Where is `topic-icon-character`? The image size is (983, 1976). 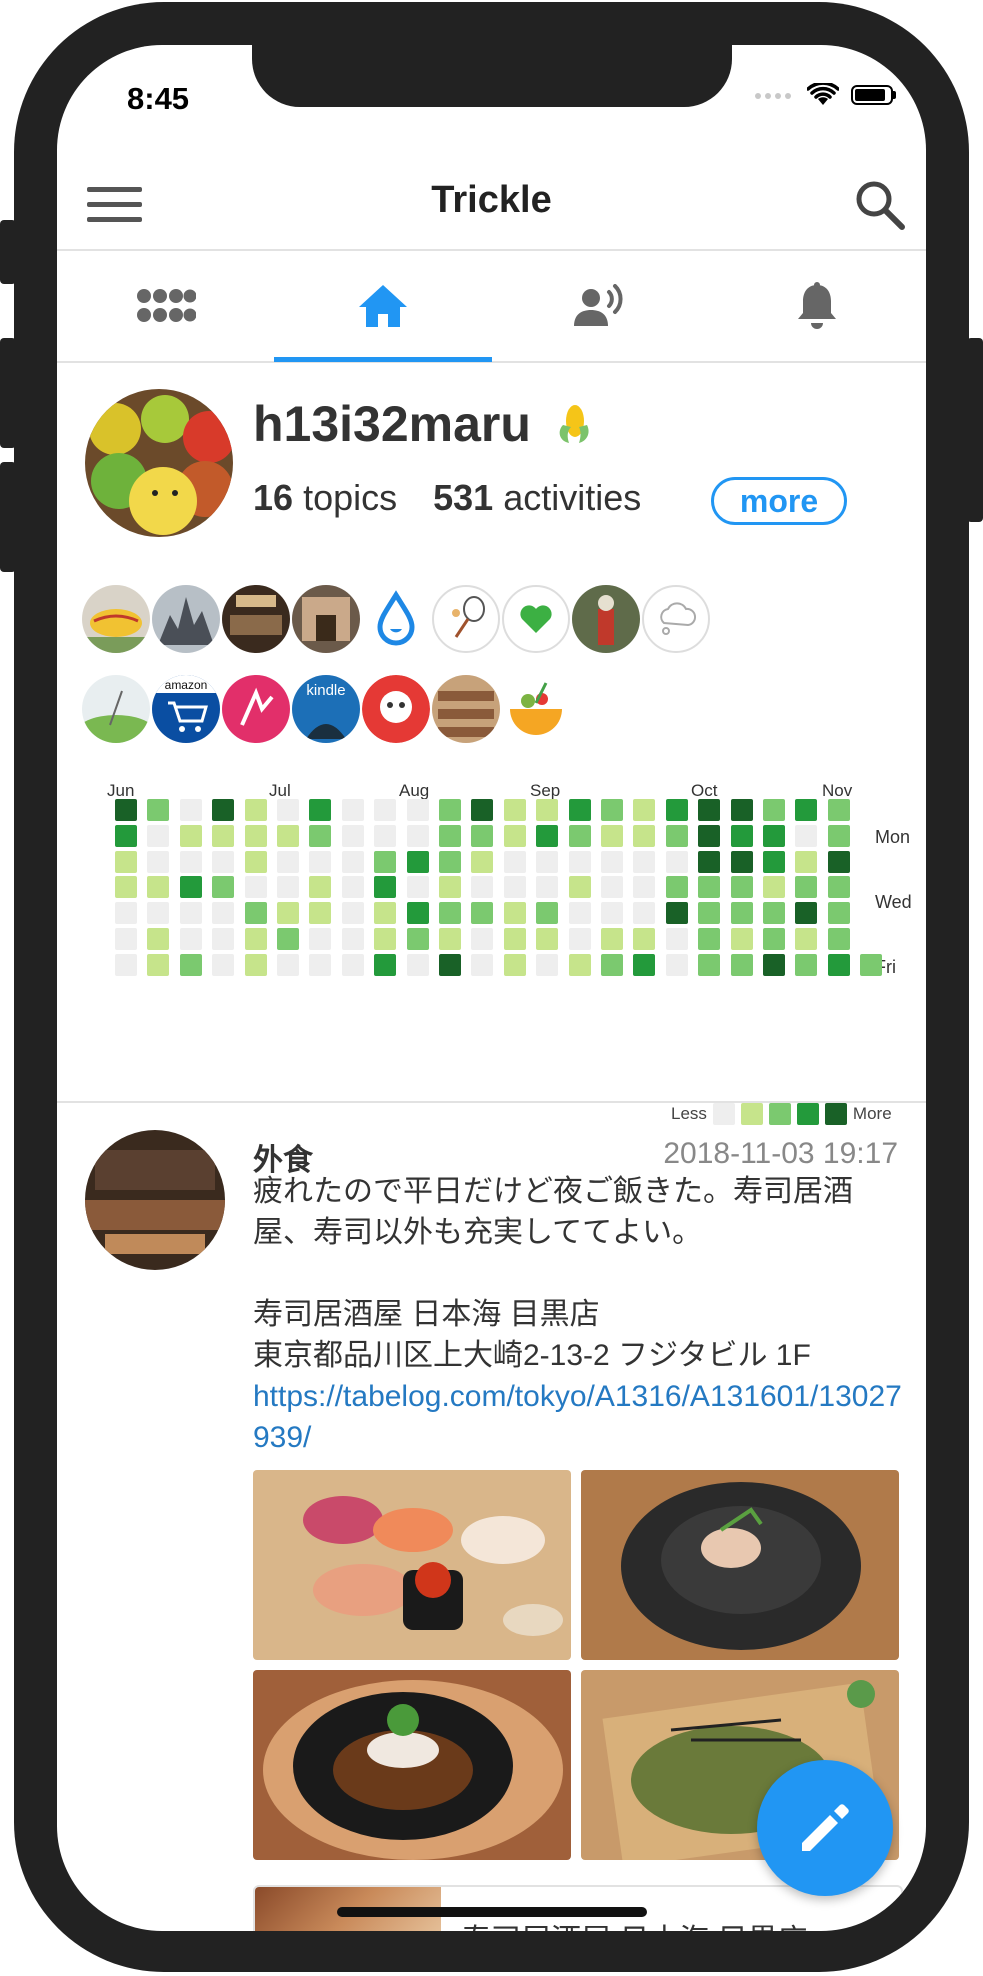 topic-icon-character is located at coordinates (396, 709).